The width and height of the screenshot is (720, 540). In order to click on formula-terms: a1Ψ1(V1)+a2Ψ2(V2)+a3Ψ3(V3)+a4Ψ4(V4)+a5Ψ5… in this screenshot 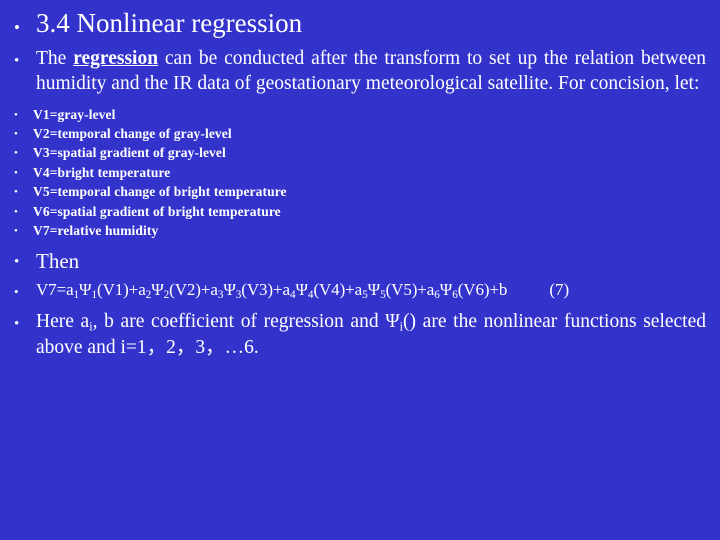, I will do `click(282, 290)`.